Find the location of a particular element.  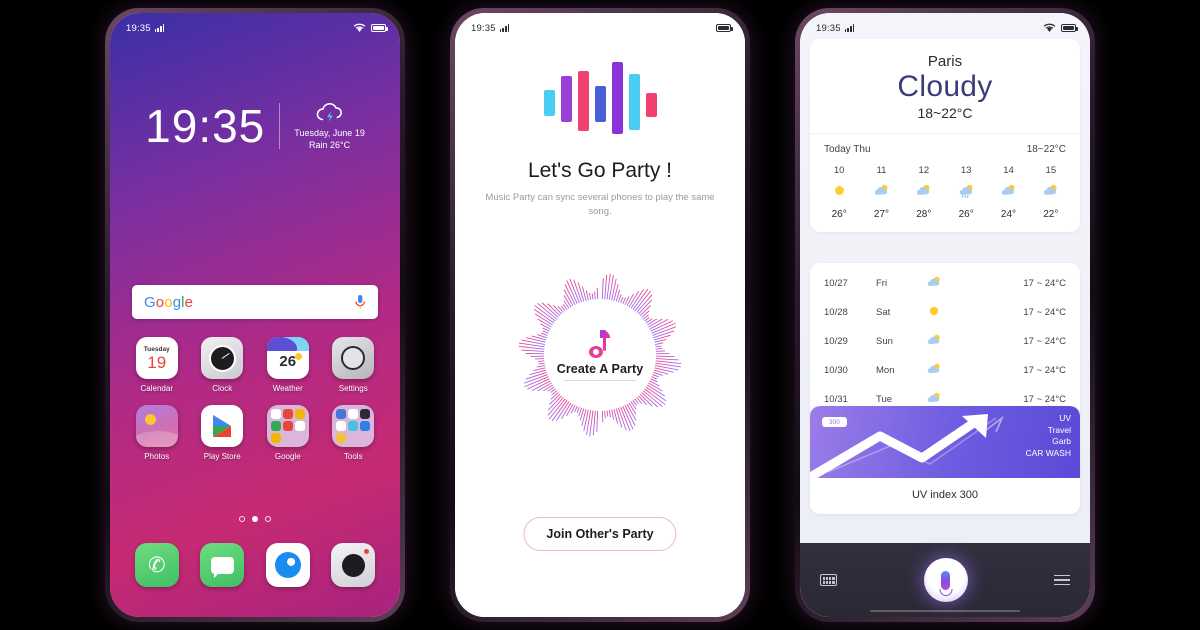

create-party-button: Create A Party is located at coordinates (600, 355).